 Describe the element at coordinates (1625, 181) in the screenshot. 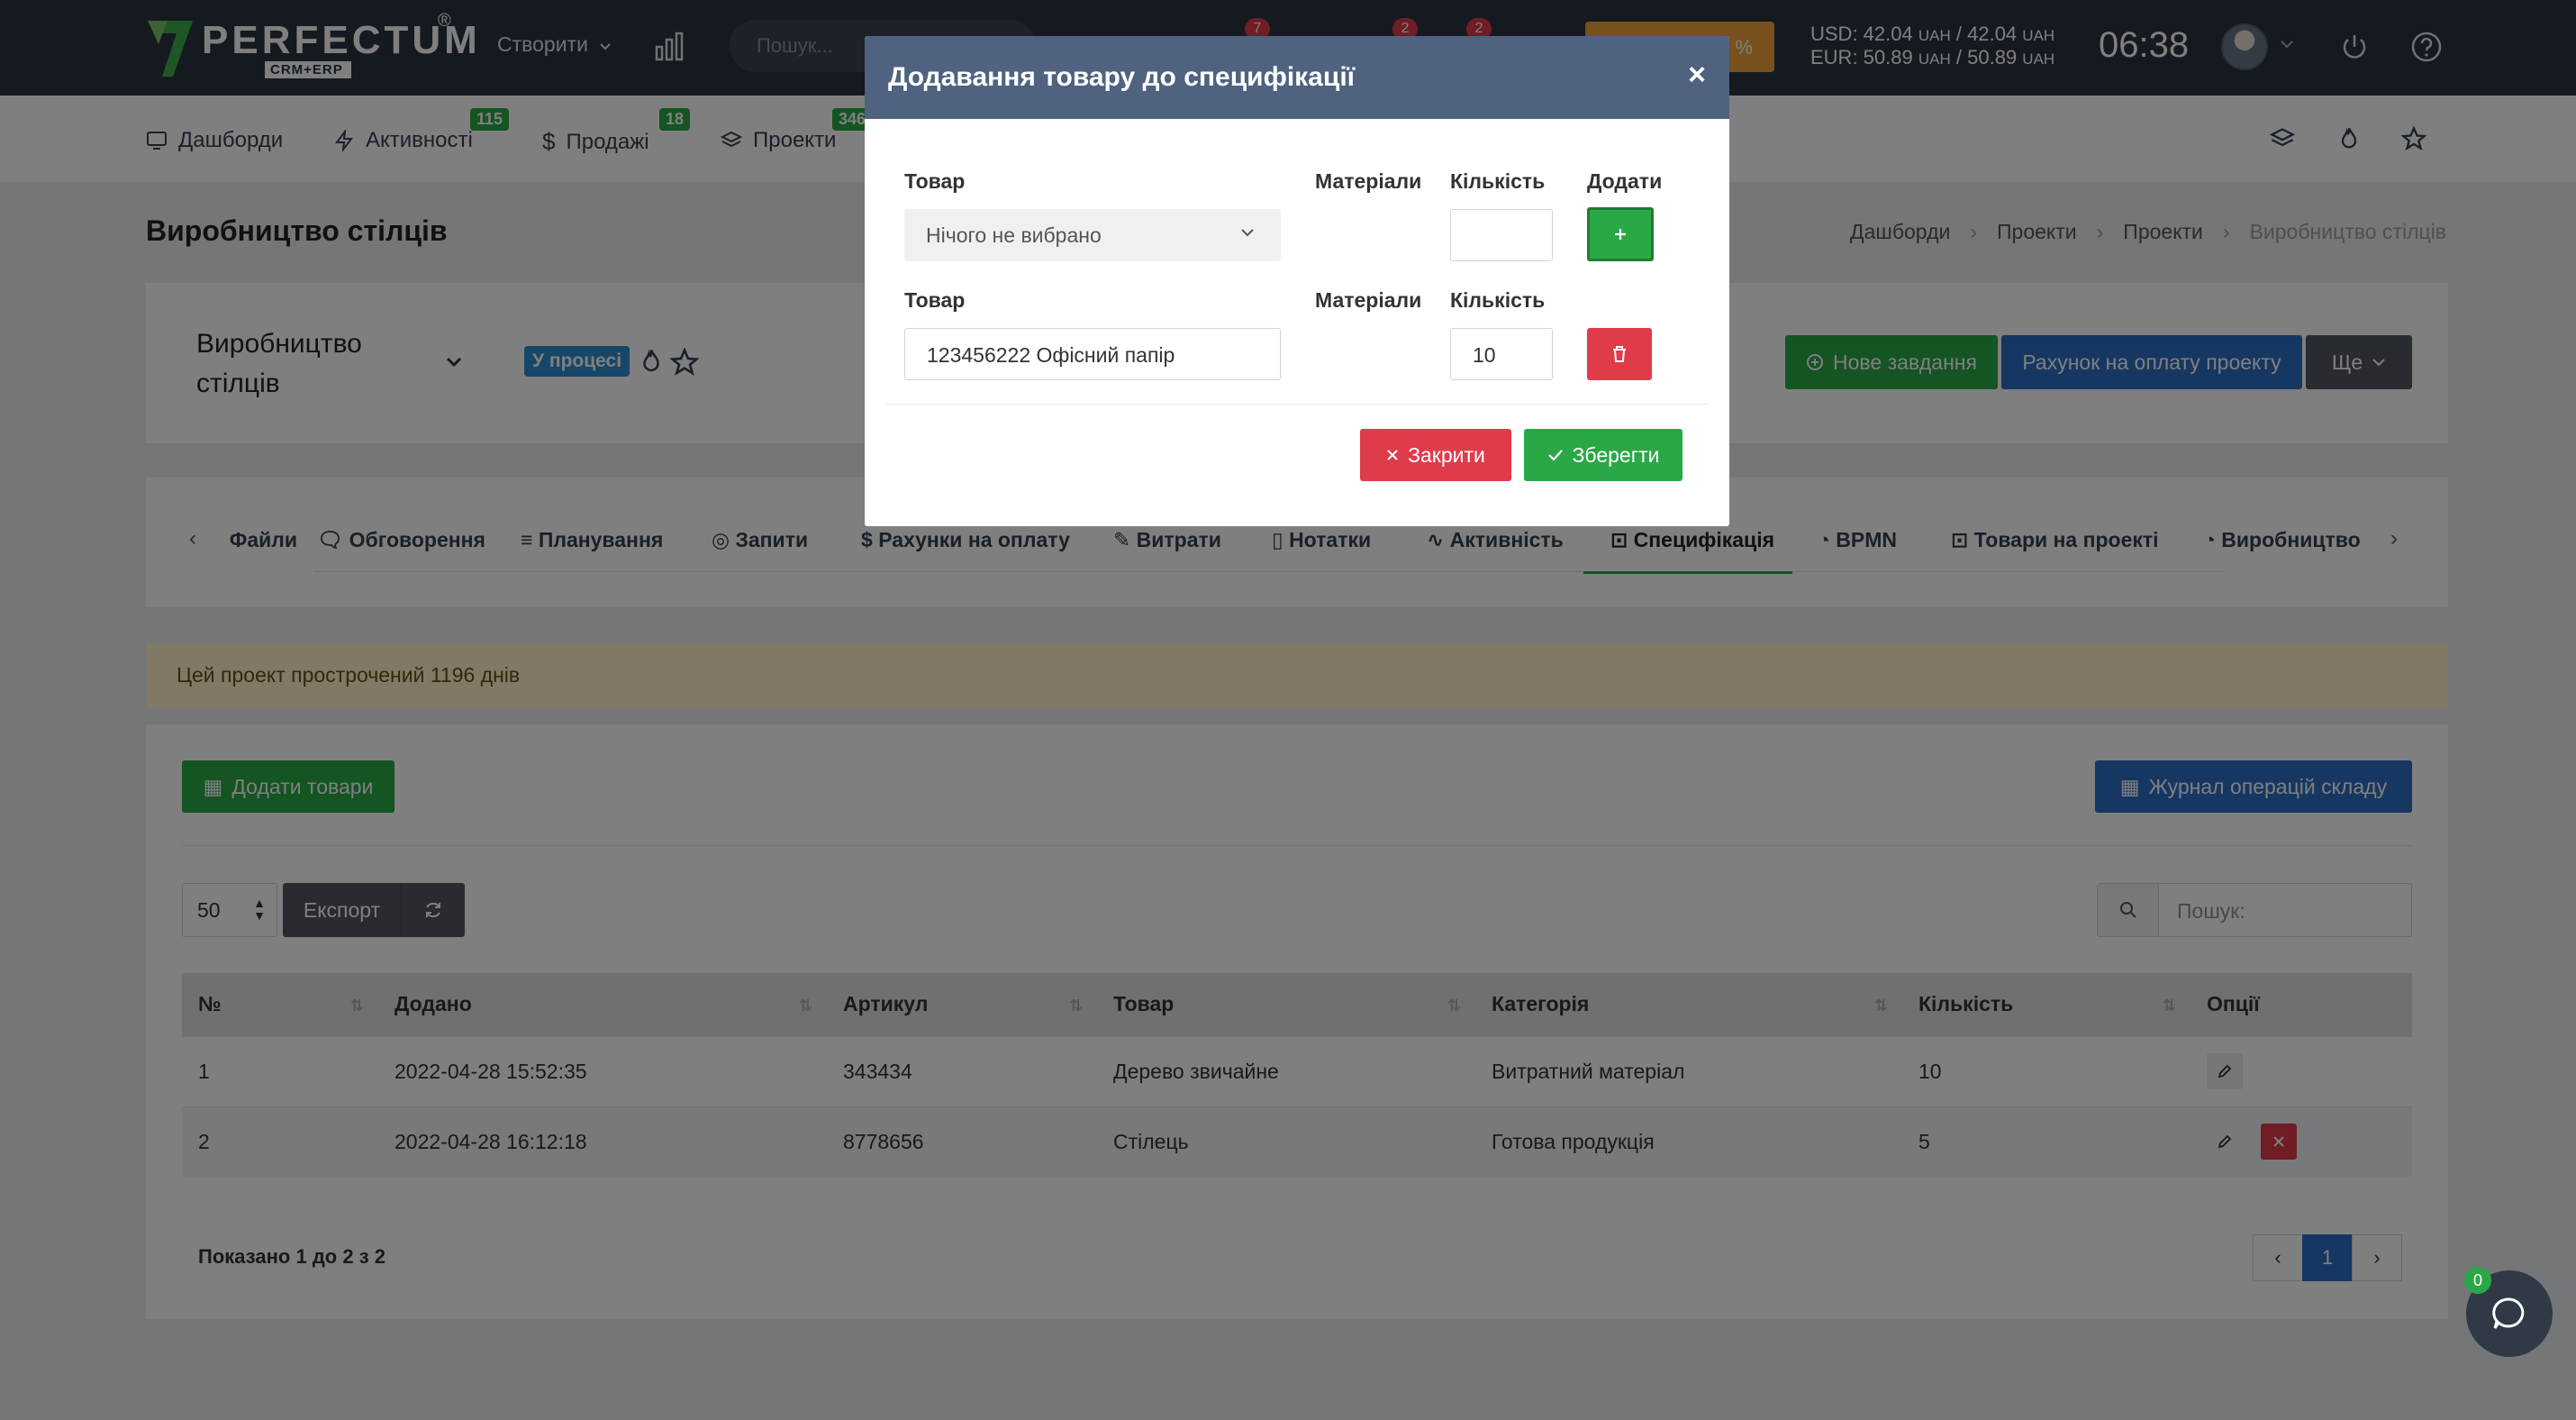

I see `label-add: Додати` at that location.